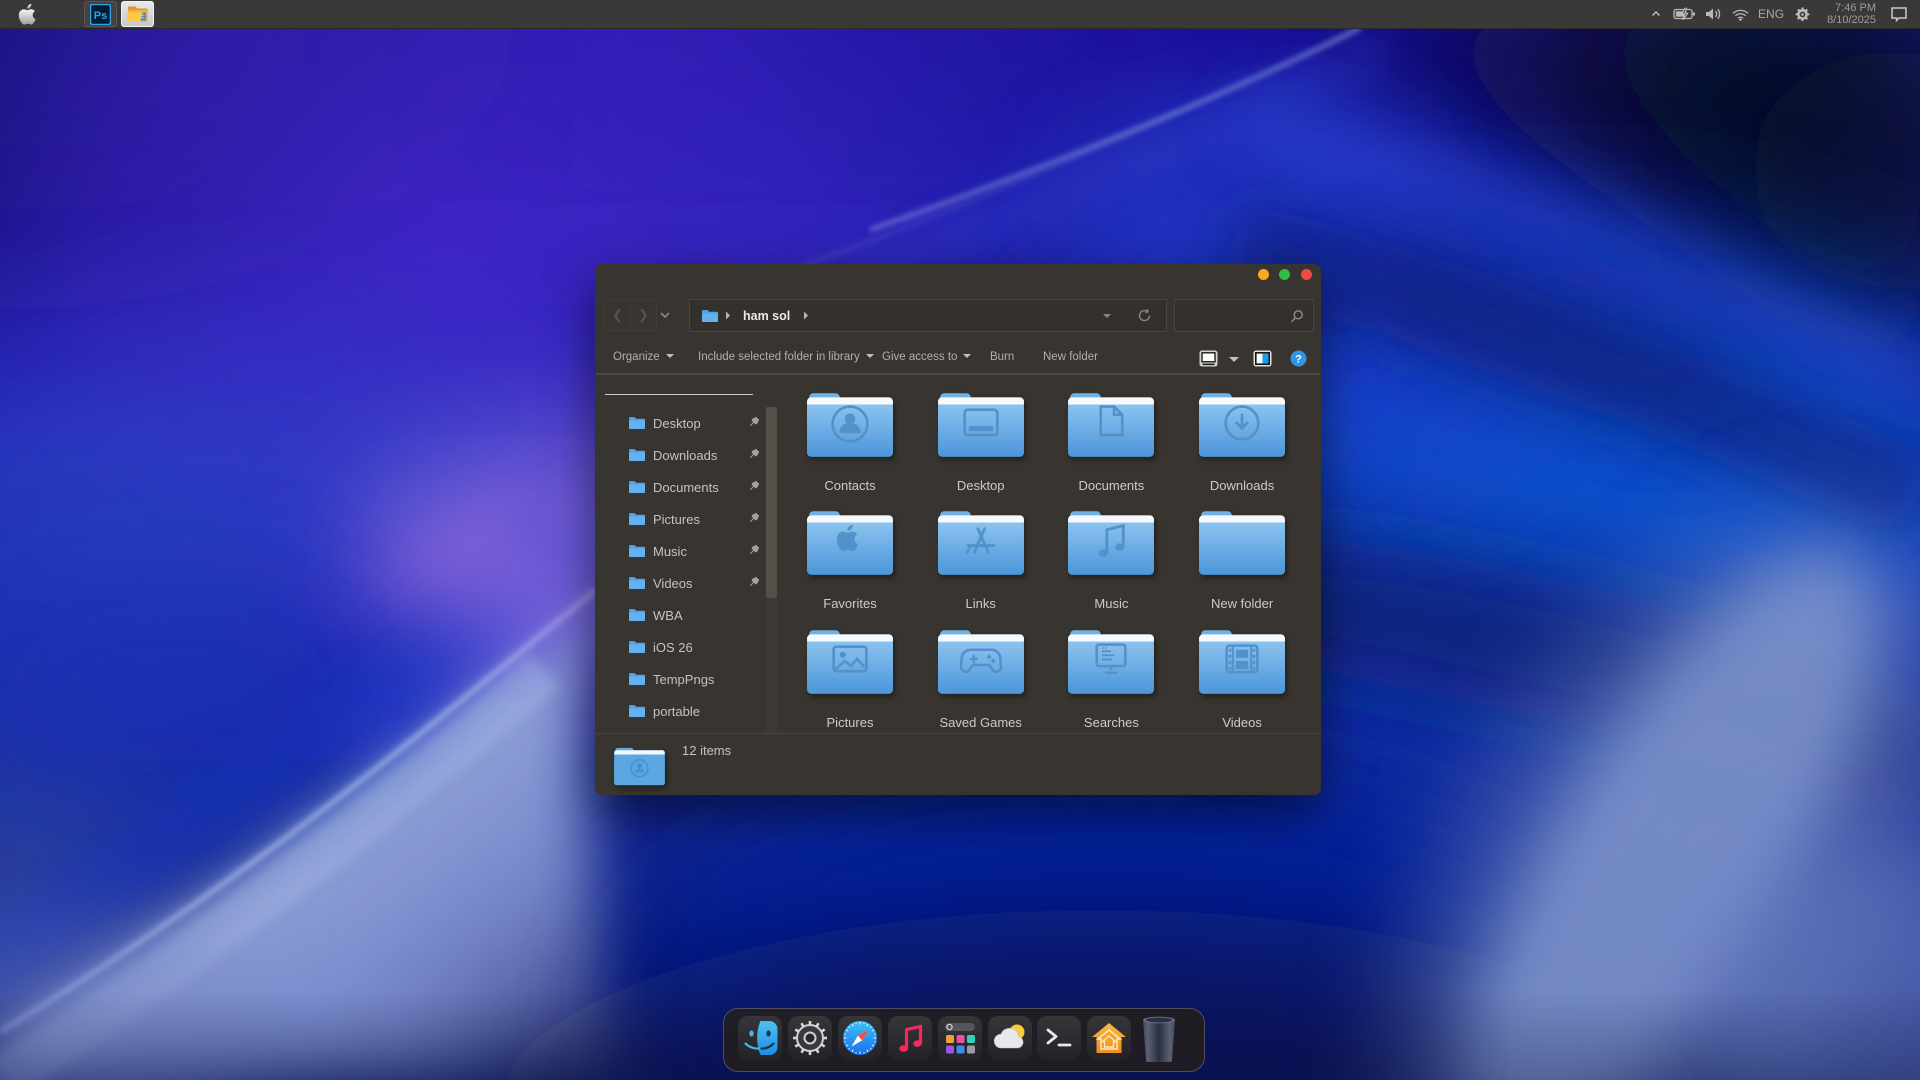  Describe the element at coordinates (100, 16) in the screenshot. I see `svg-text: Ps` at that location.